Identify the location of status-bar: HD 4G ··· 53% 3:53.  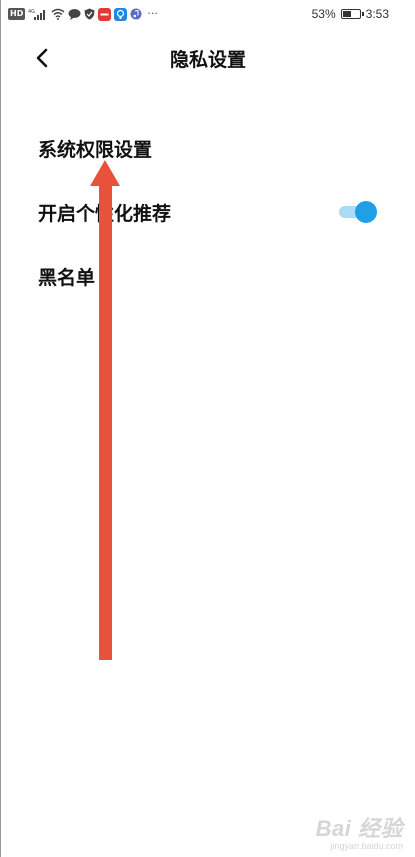
(207, 14).